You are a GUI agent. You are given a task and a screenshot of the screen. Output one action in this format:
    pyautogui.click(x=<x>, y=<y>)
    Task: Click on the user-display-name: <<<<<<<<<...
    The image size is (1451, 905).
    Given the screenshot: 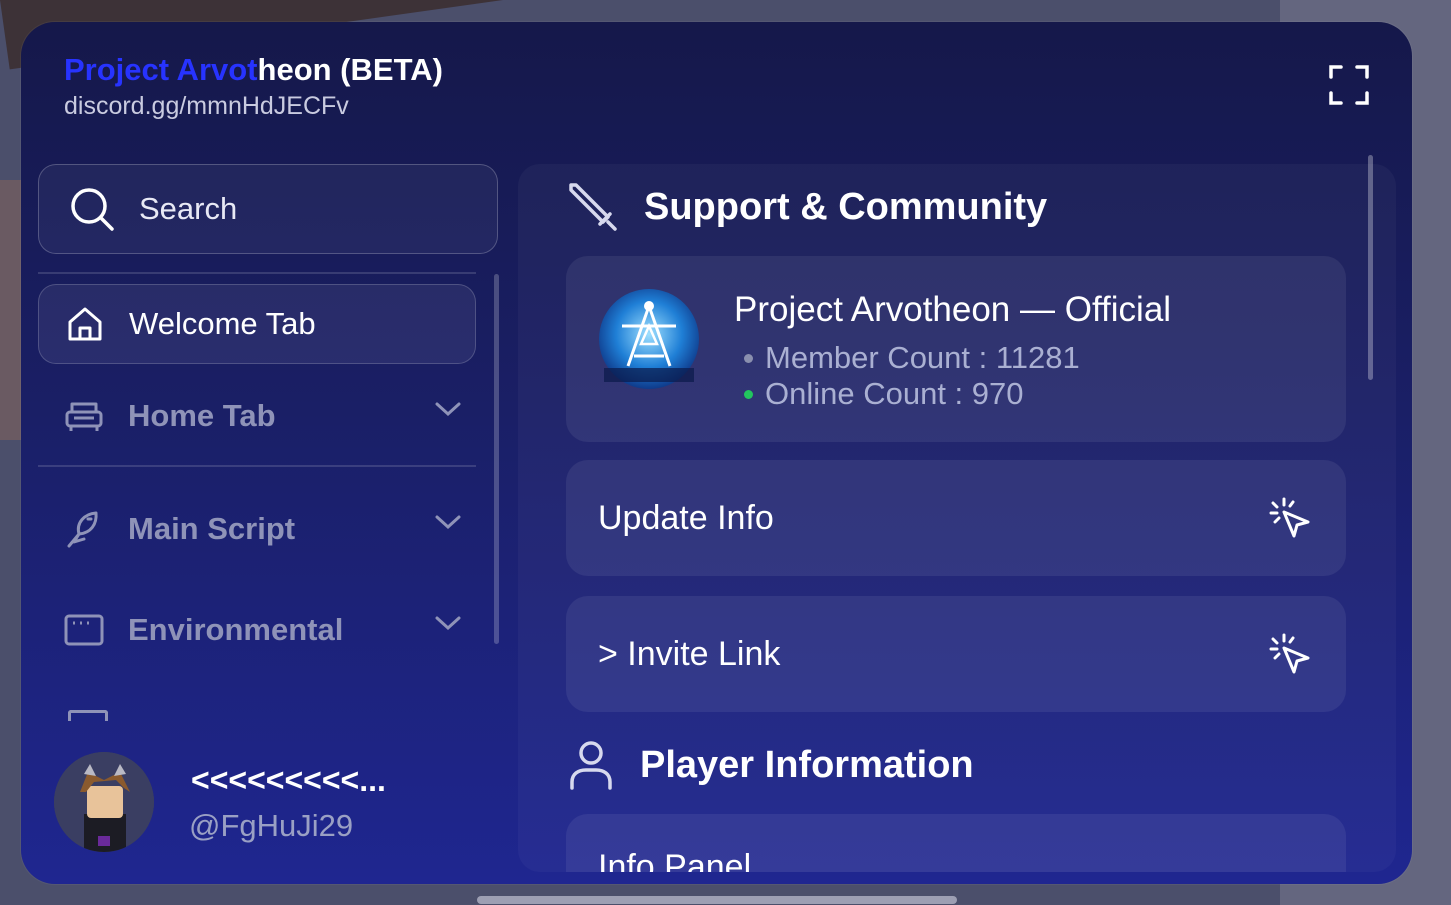 What is the action you would take?
    pyautogui.click(x=288, y=780)
    